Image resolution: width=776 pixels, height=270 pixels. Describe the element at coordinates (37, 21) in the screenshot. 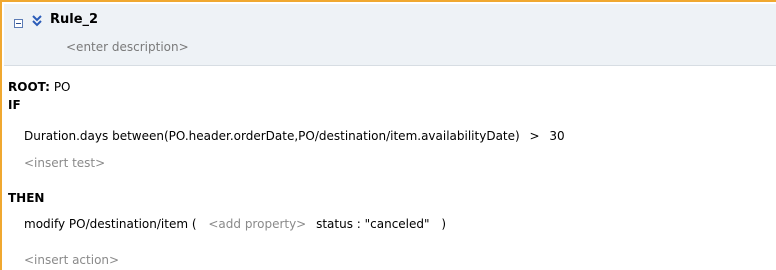

I see `double-chevron-down-icon` at that location.